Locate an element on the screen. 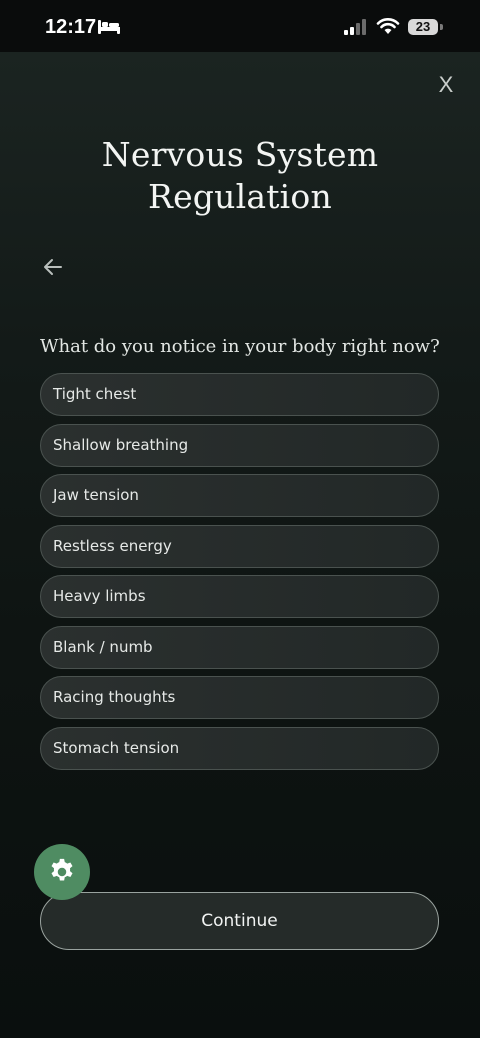 This screenshot has height=1038, width=480. battery-icon: 23 is located at coordinates (423, 27).